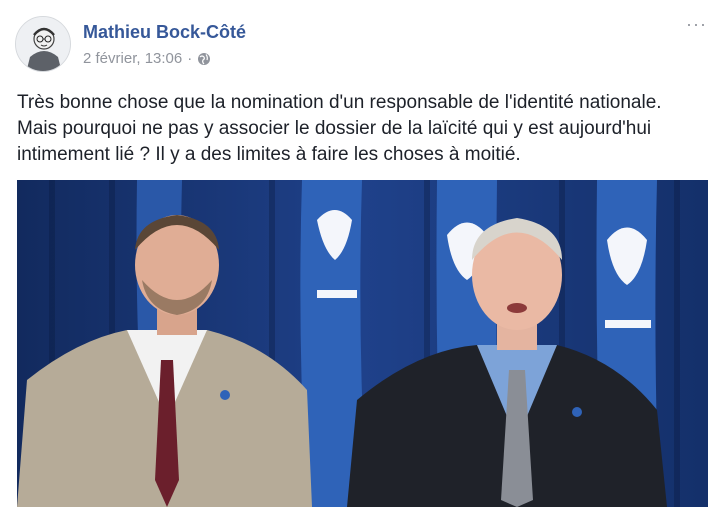  What do you see at coordinates (132, 58) in the screenshot?
I see `post-timestamp-link: 2 février, 13:06` at bounding box center [132, 58].